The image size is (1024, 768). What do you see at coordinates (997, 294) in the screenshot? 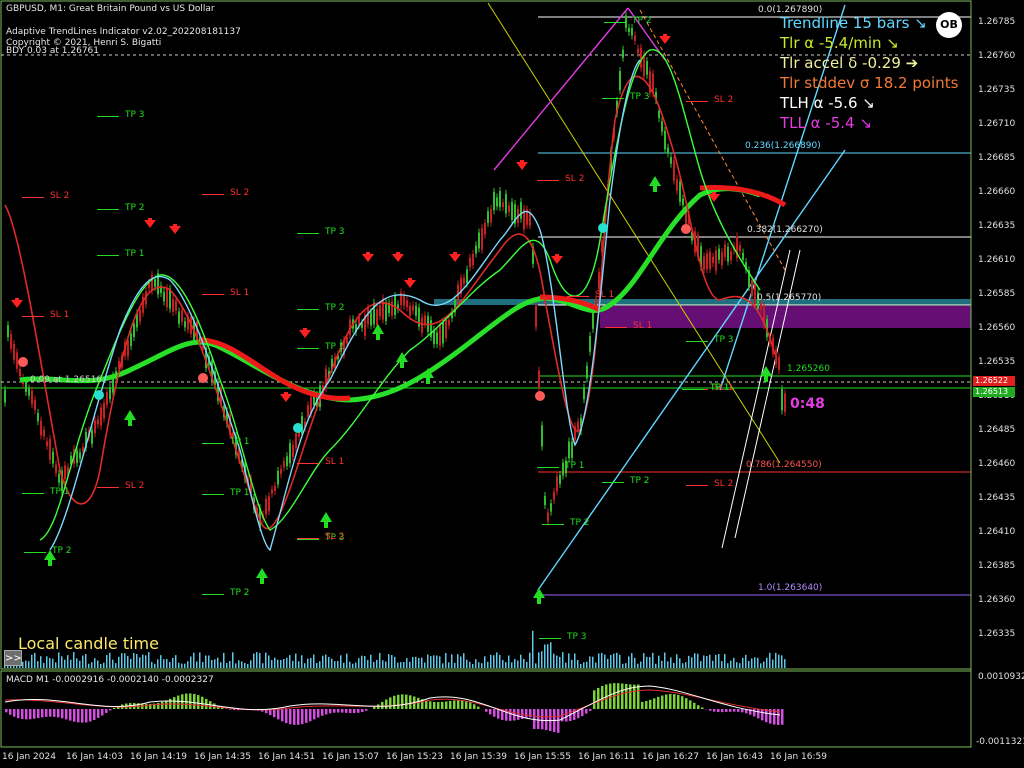
I see `price-axis-label: 1.26585` at bounding box center [997, 294].